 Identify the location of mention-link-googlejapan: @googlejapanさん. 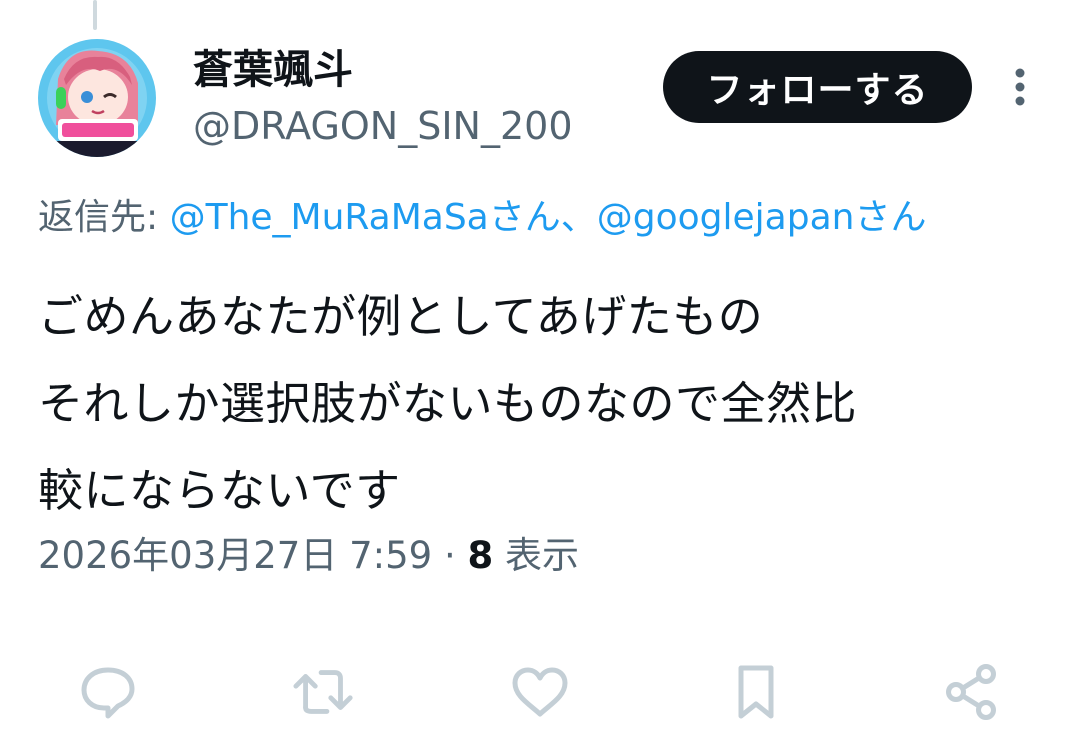
(762, 217).